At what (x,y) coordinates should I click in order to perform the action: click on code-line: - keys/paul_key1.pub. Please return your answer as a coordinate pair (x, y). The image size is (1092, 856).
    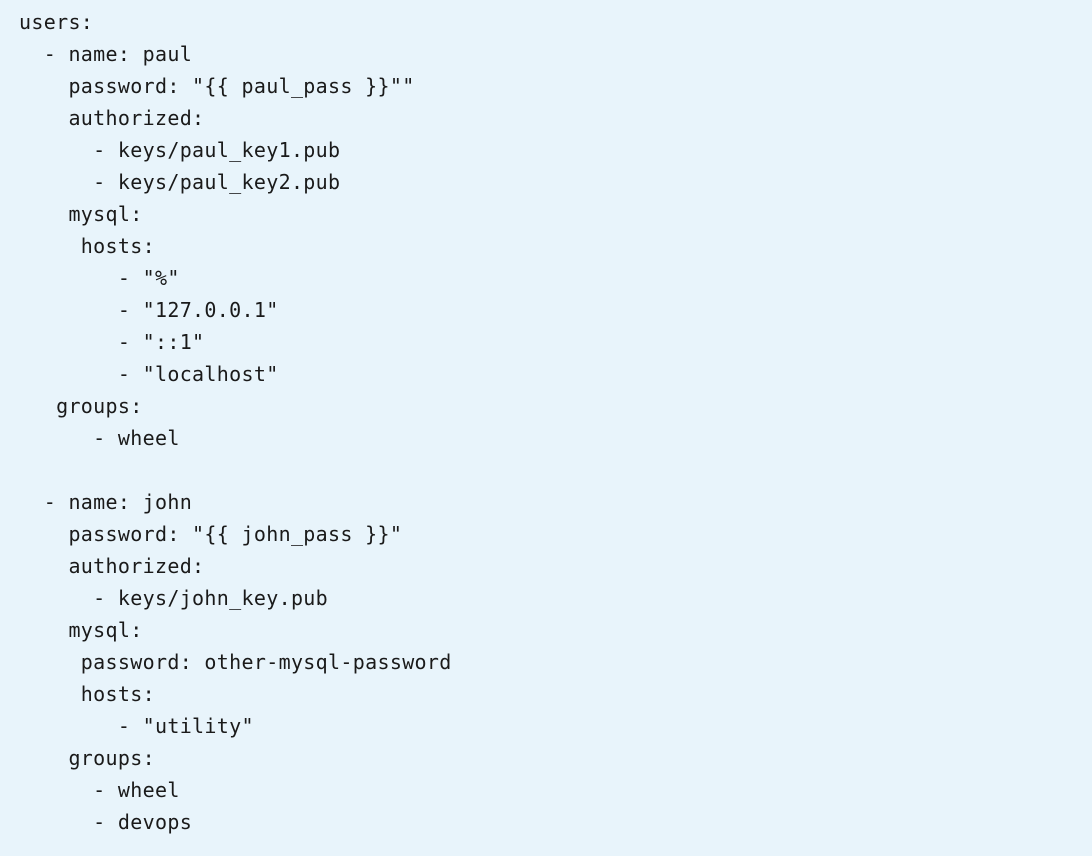
    Looking at the image, I should click on (180, 150).